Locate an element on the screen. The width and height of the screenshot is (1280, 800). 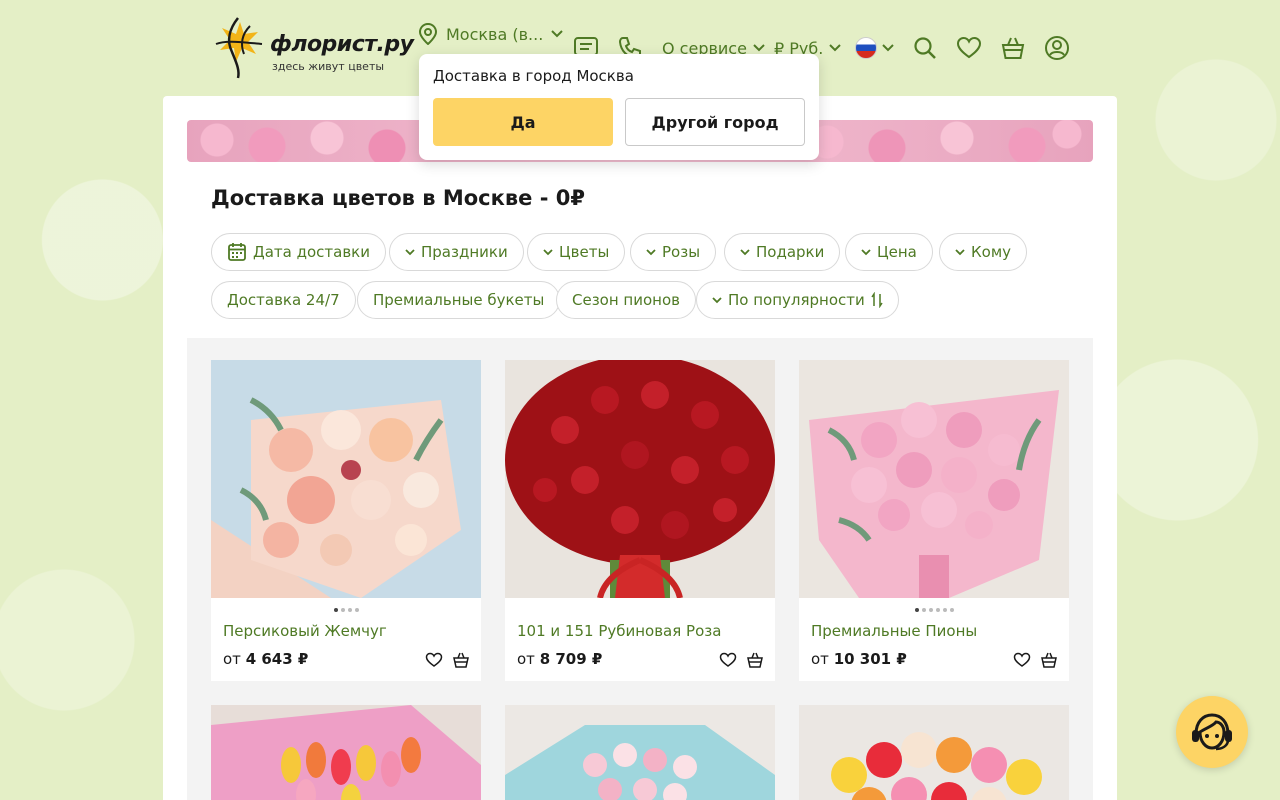
filter-delivery-247: Доставка 24/7 is located at coordinates (283, 300).